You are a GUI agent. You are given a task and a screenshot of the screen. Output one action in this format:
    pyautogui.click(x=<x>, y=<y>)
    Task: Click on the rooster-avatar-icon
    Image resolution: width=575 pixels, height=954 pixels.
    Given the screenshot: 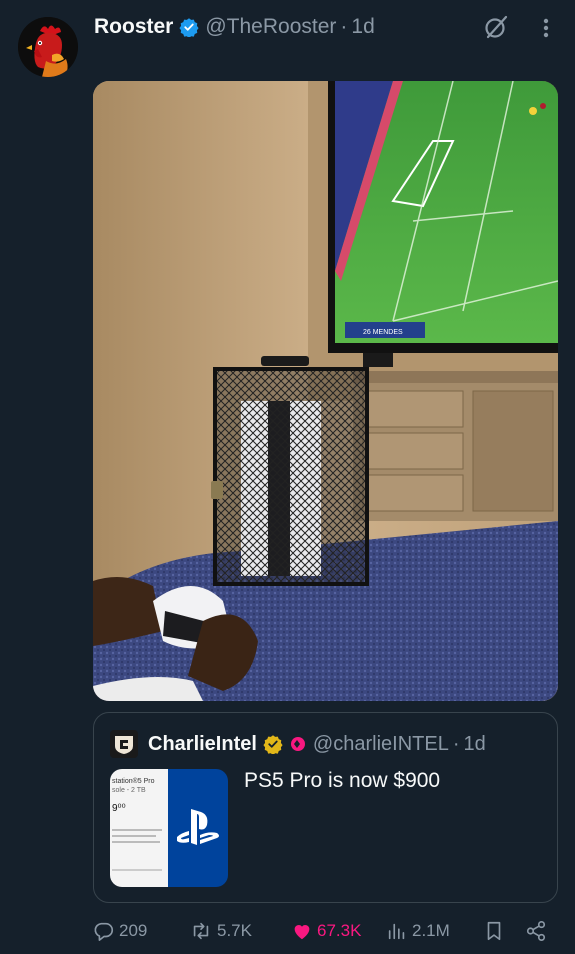 What is the action you would take?
    pyautogui.click(x=48, y=47)
    